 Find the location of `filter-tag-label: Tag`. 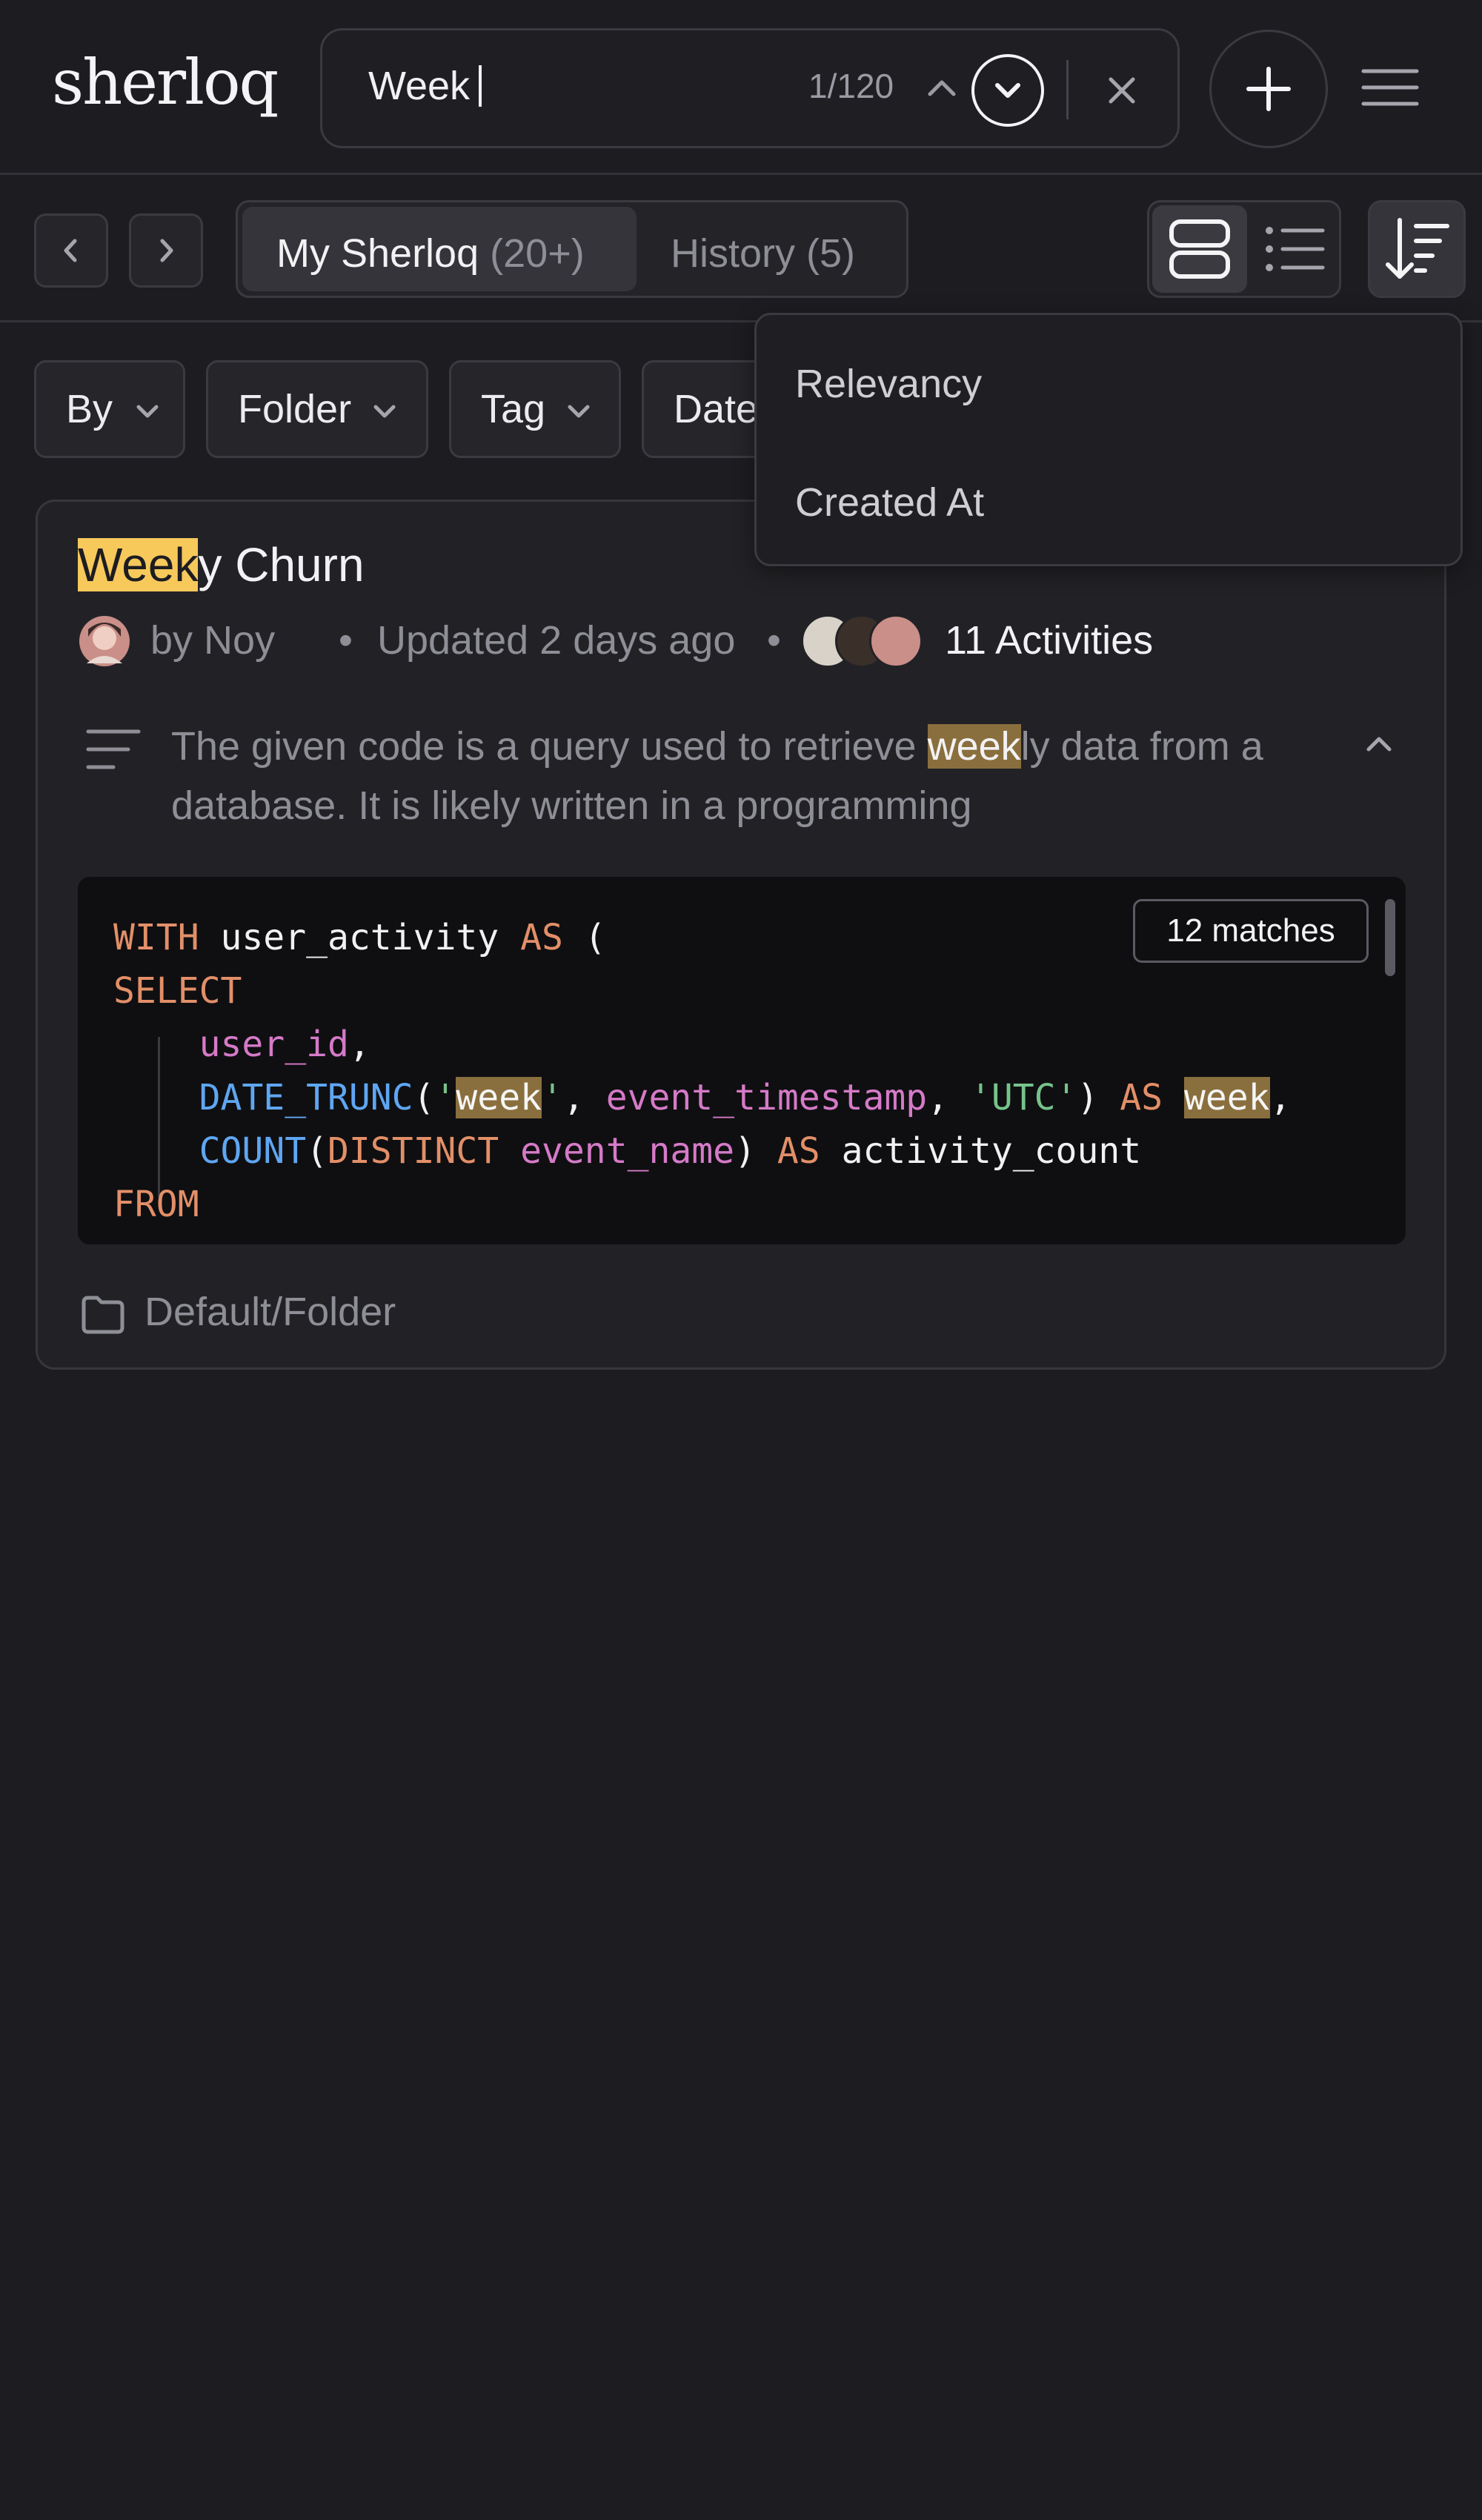

filter-tag-label: Tag is located at coordinates (513, 409).